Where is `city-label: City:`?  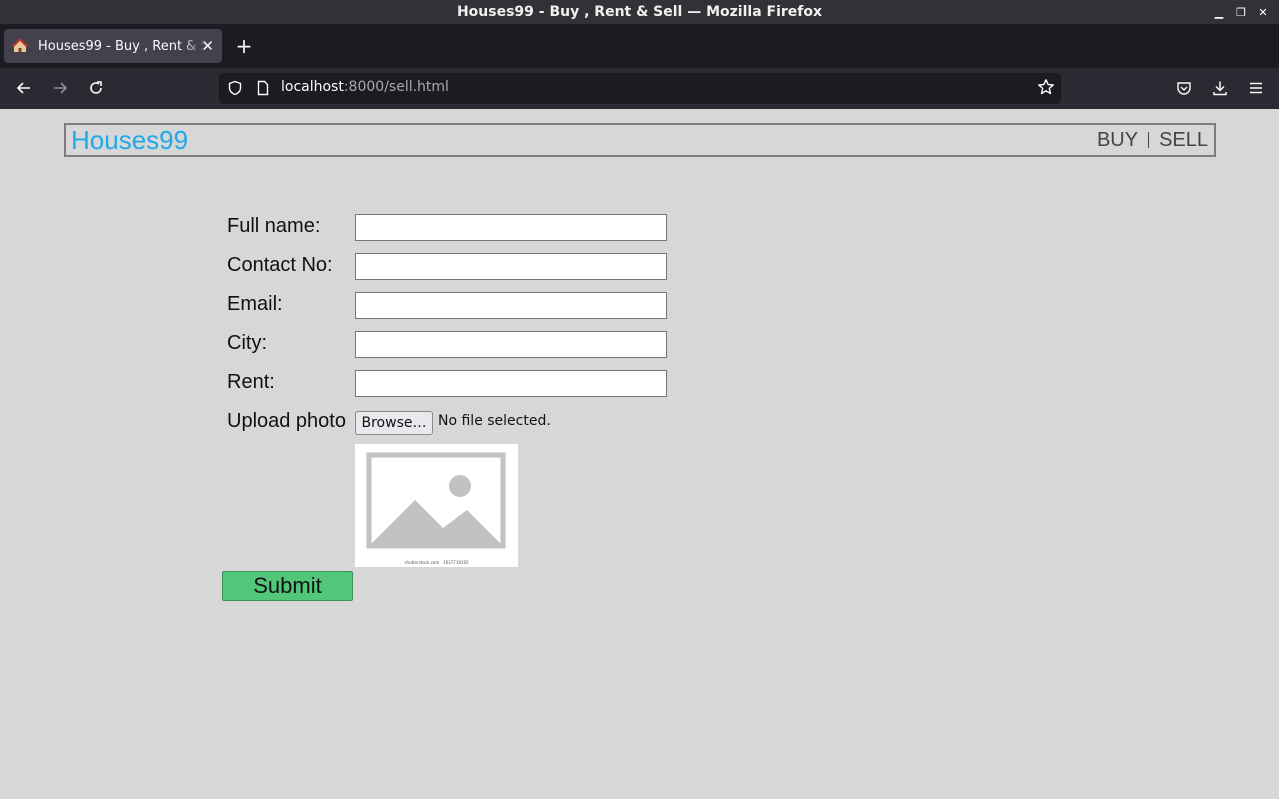 city-label: City: is located at coordinates (247, 343).